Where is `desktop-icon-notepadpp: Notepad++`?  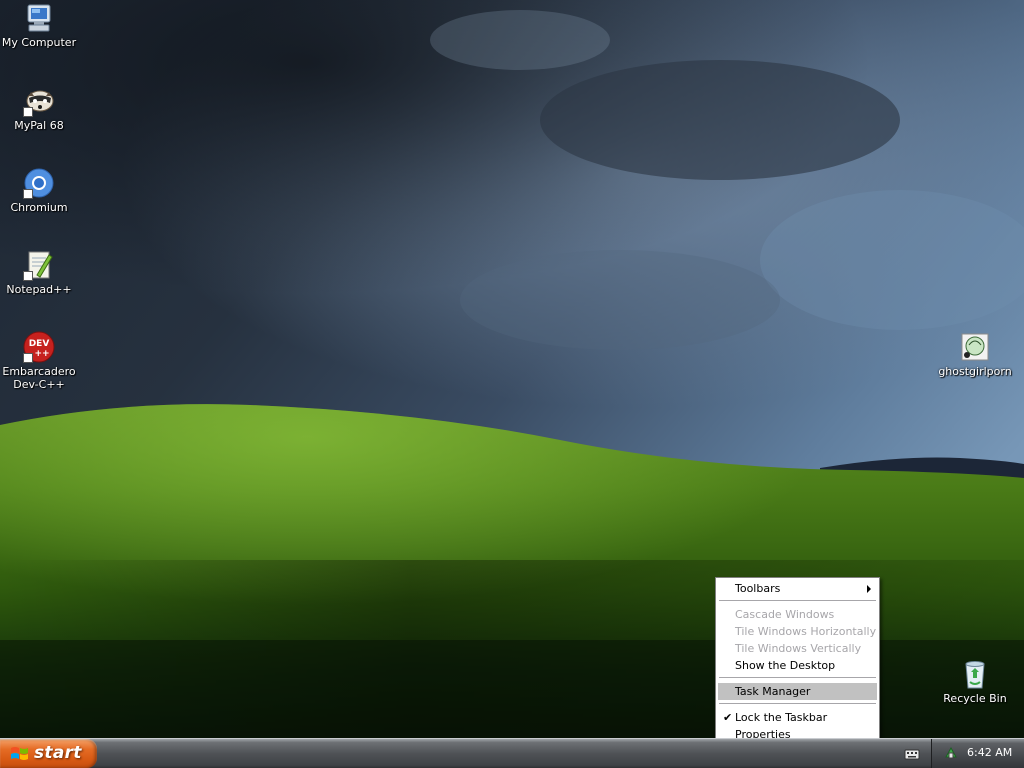 desktop-icon-notepadpp: Notepad++ is located at coordinates (39, 272).